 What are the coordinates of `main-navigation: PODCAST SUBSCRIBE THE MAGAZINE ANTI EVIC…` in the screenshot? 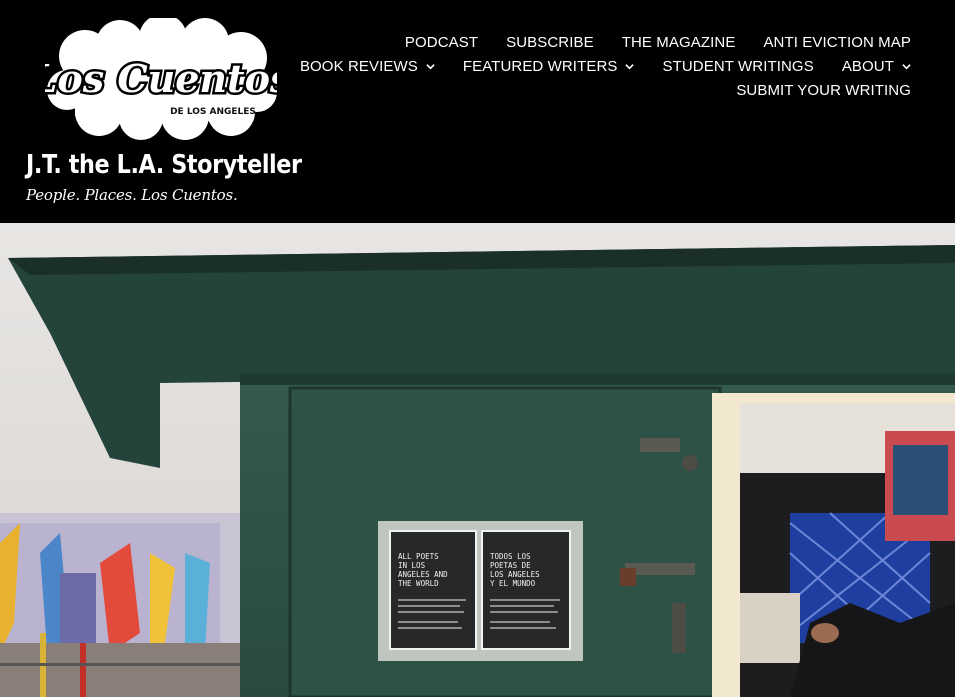 It's located at (601, 66).